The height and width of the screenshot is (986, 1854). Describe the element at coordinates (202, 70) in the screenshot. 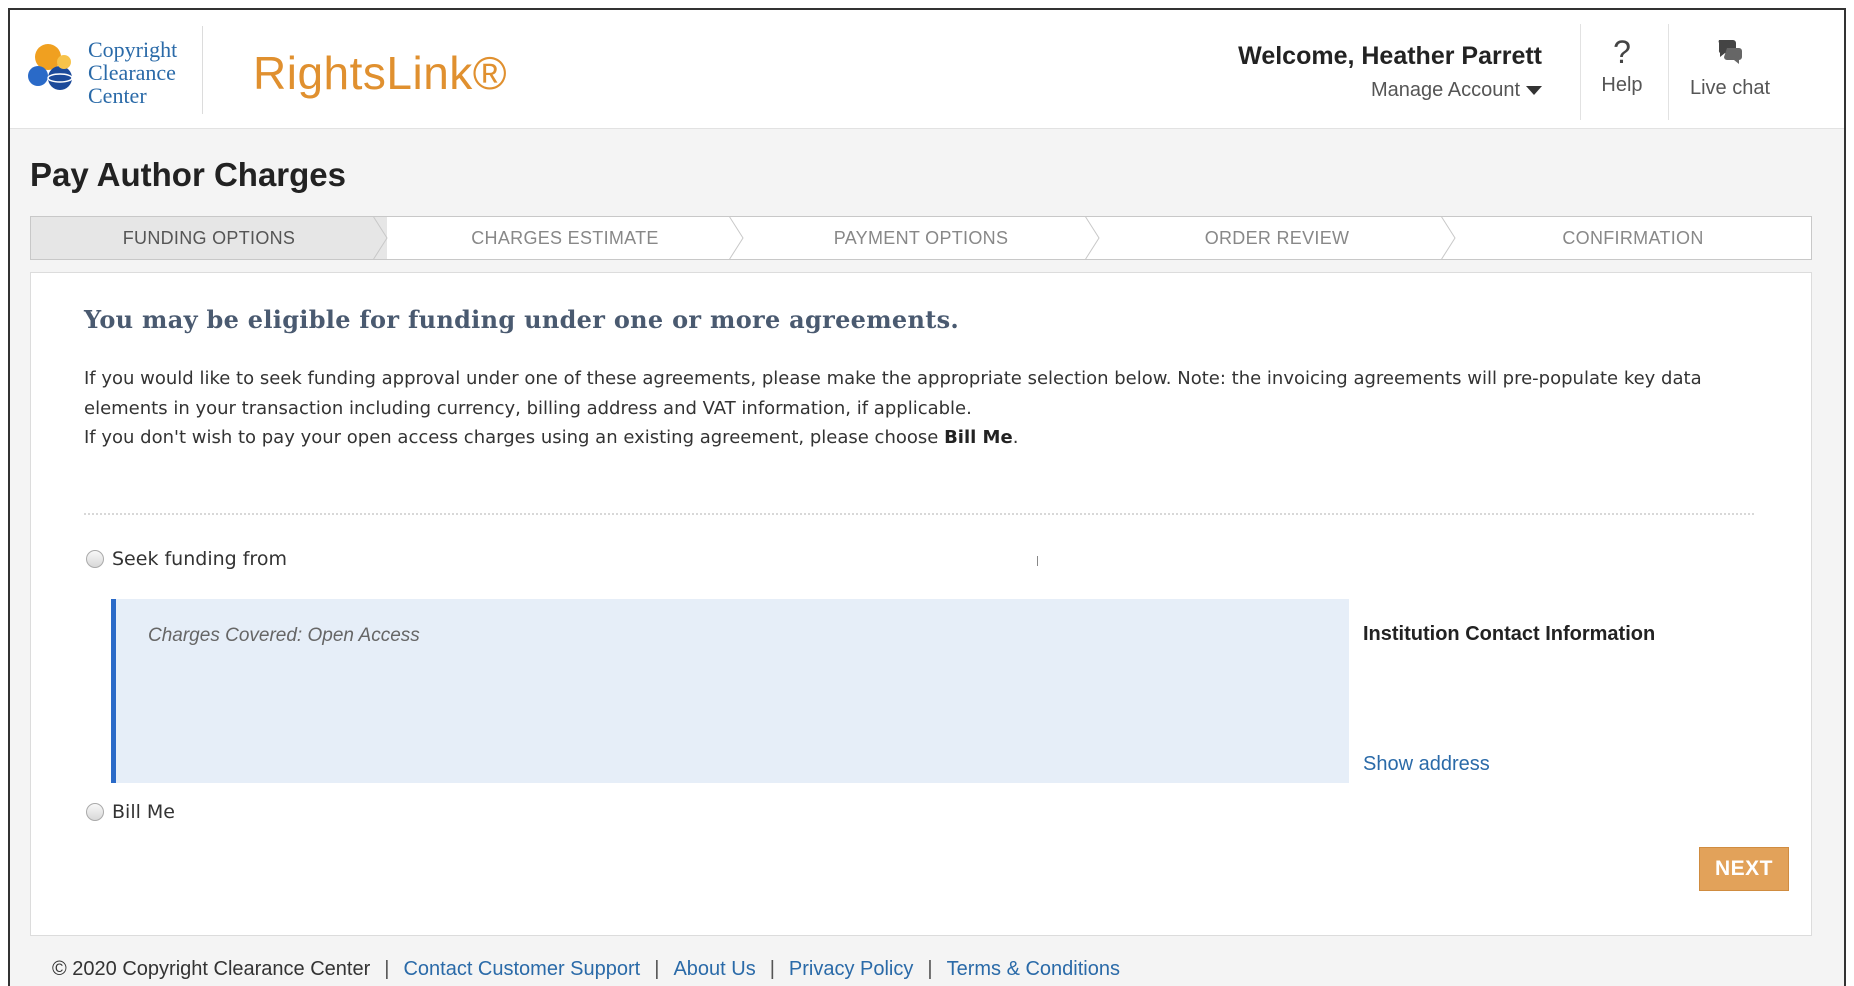

I see `logo-divider` at that location.